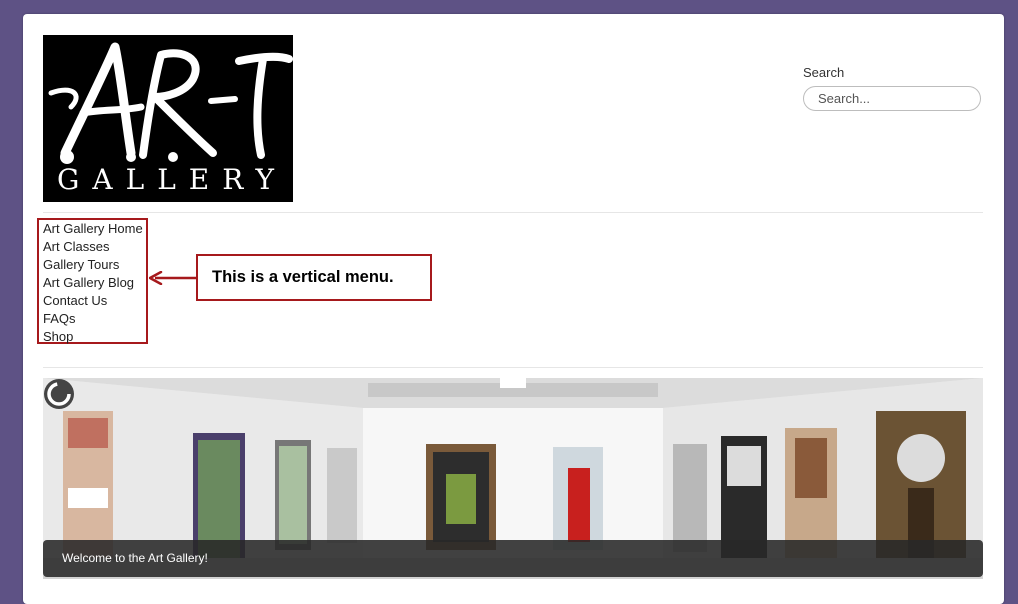  Describe the element at coordinates (88, 282) in the screenshot. I see `menu-link-blog: Art Gallery Blog` at that location.